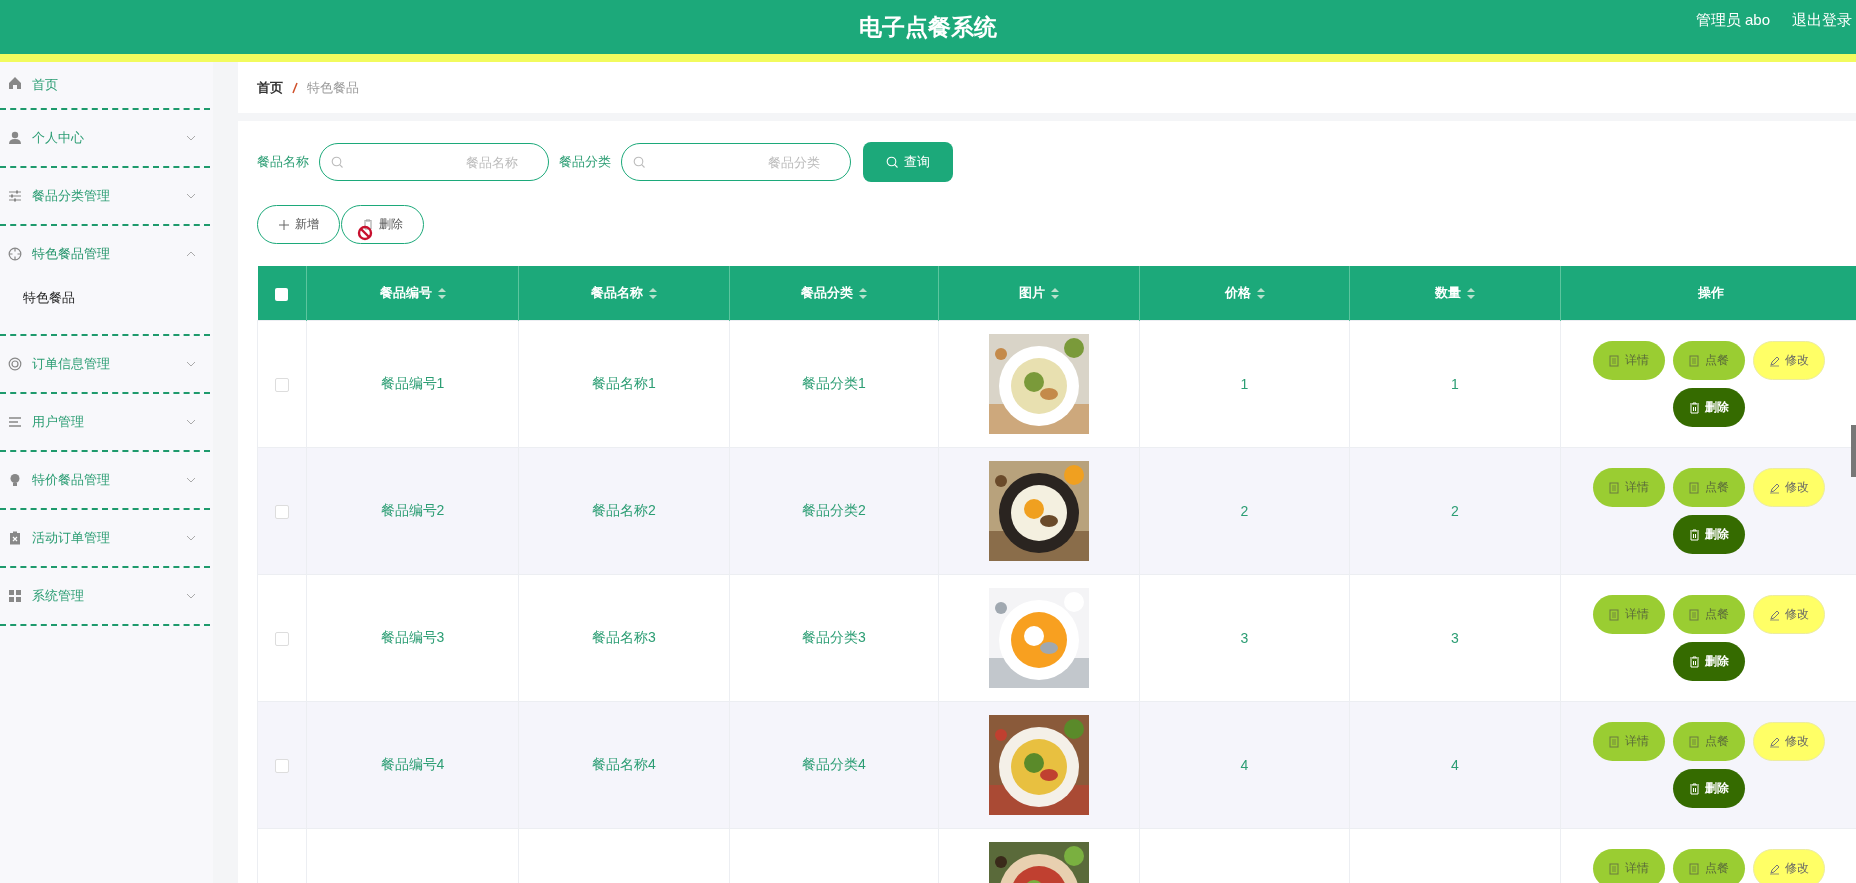  Describe the element at coordinates (105, 308) in the screenshot. I see `submenu-item: 特色餐品` at that location.